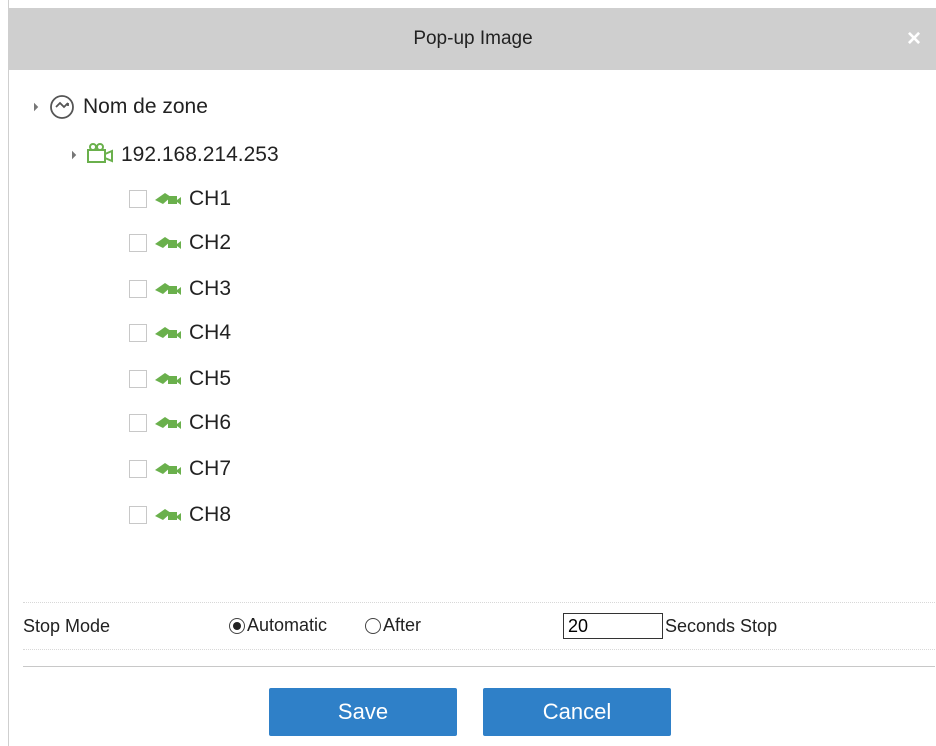  I want to click on dialog-title: Pop-up Image, so click(473, 38).